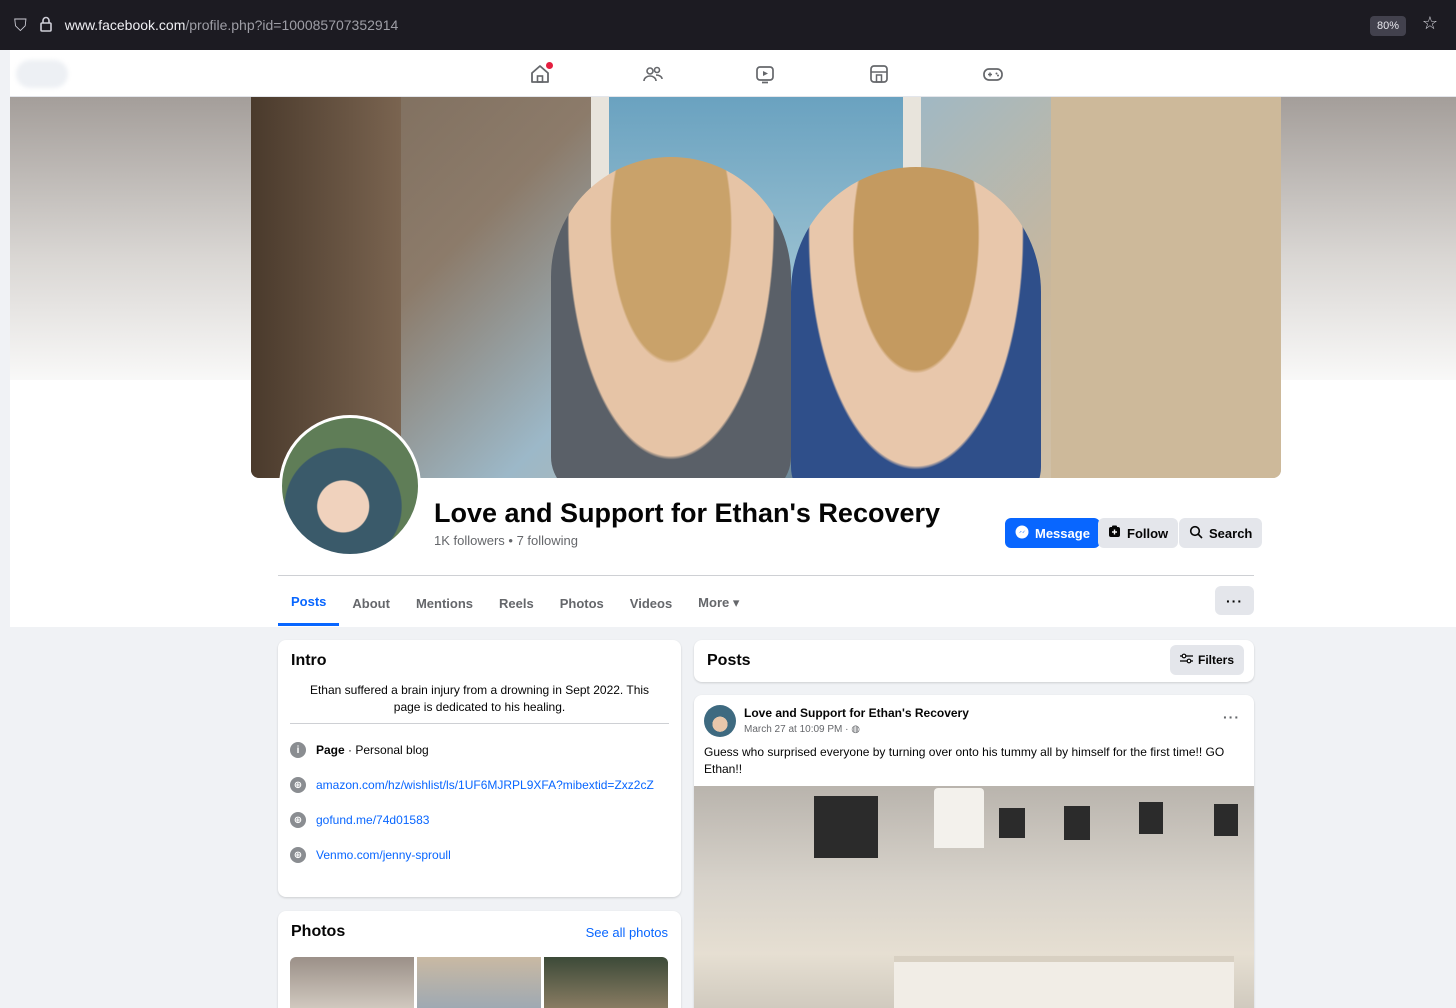 The width and height of the screenshot is (1456, 1008). What do you see at coordinates (1166, 287) in the screenshot?
I see `cover-wall-shape` at bounding box center [1166, 287].